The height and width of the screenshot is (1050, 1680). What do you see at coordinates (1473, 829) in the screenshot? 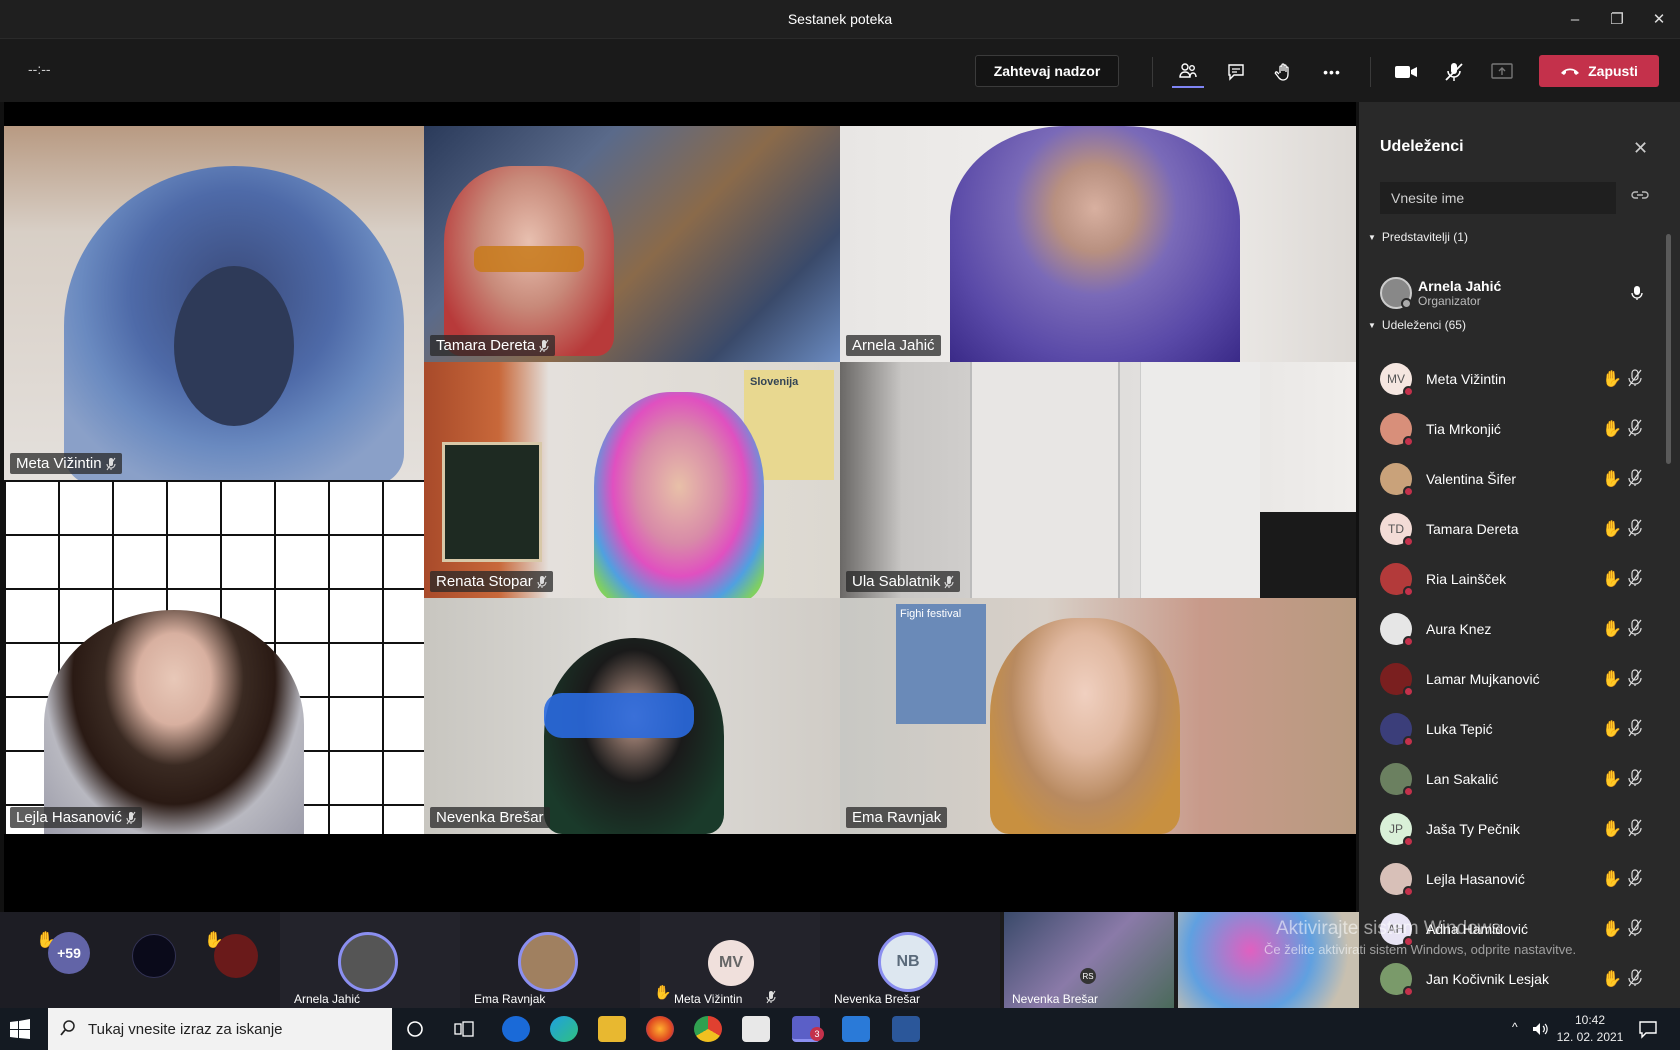
I see `participant-name: Jaša Ty Pečnik` at bounding box center [1473, 829].